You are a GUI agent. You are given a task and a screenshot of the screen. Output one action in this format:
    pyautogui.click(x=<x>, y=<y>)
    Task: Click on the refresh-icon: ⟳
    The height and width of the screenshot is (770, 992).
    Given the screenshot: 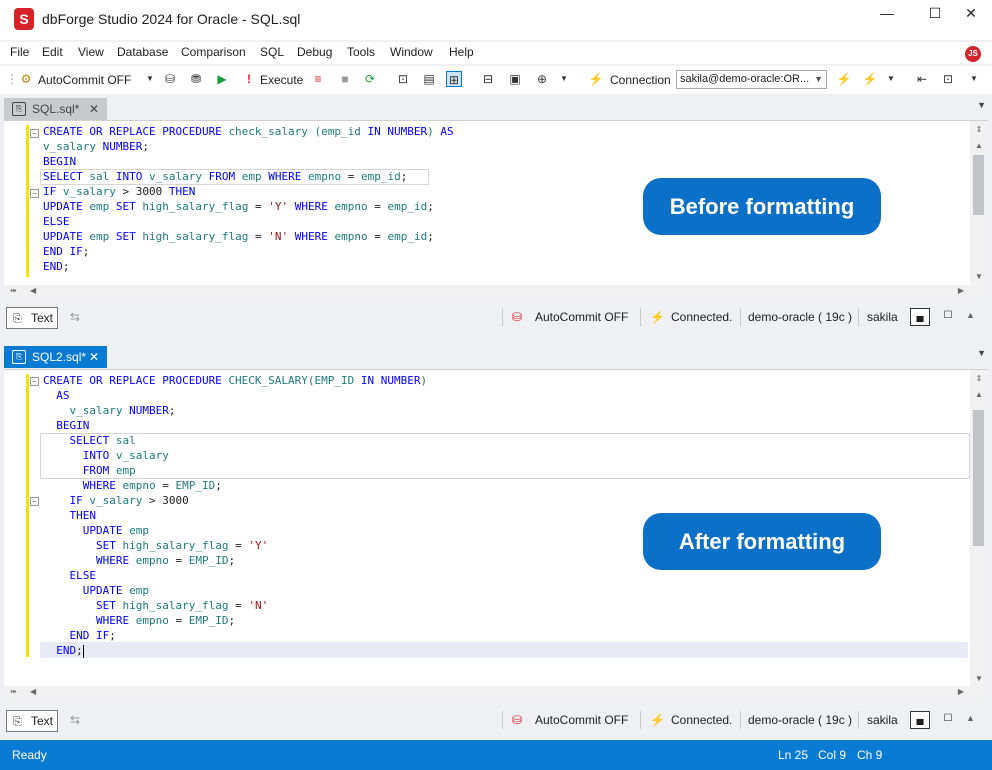 What is the action you would take?
    pyautogui.click(x=370, y=79)
    